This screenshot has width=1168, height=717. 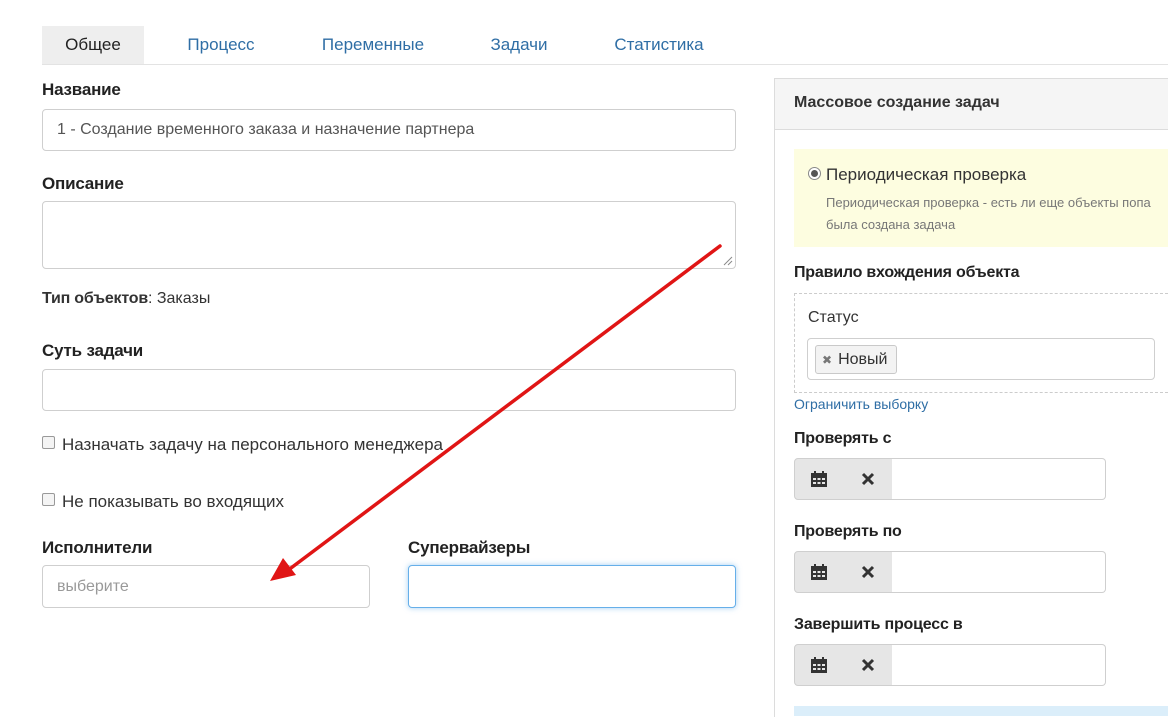 I want to click on check-from-clear-button, so click(x=868, y=479).